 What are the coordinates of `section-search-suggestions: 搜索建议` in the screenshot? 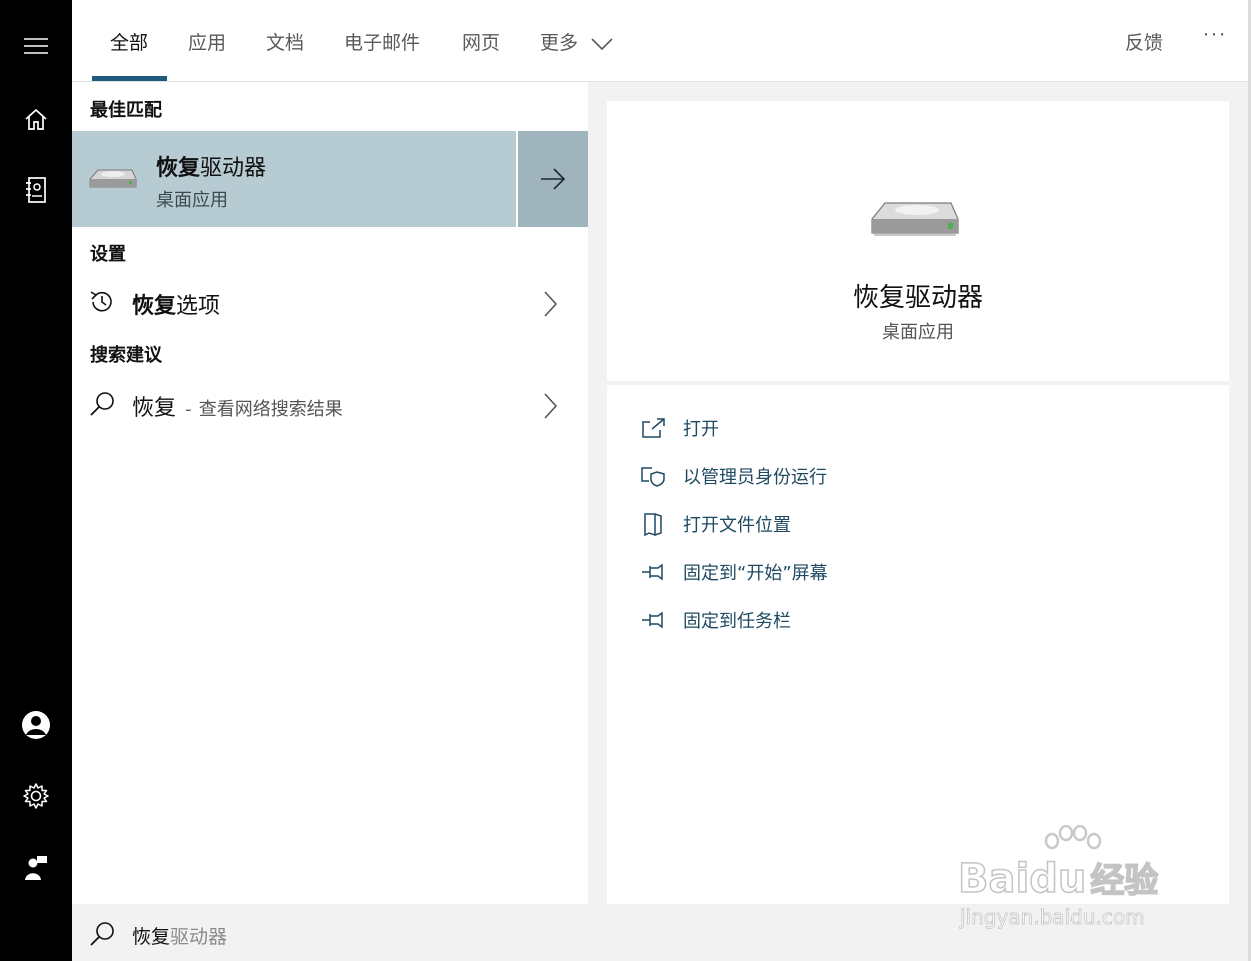 It's located at (126, 355).